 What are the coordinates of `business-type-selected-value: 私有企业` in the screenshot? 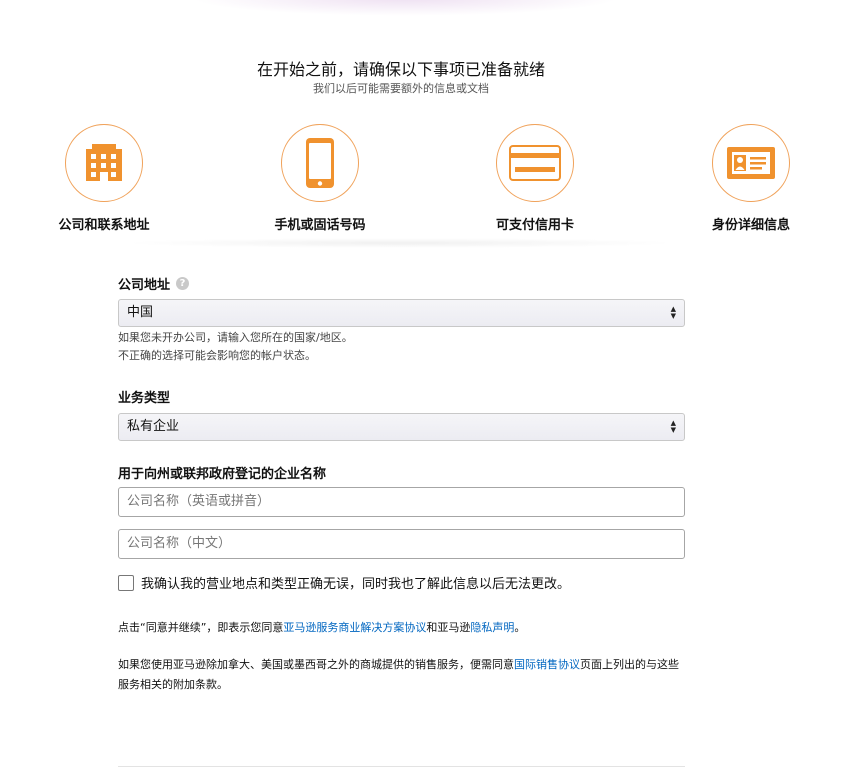 It's located at (153, 426).